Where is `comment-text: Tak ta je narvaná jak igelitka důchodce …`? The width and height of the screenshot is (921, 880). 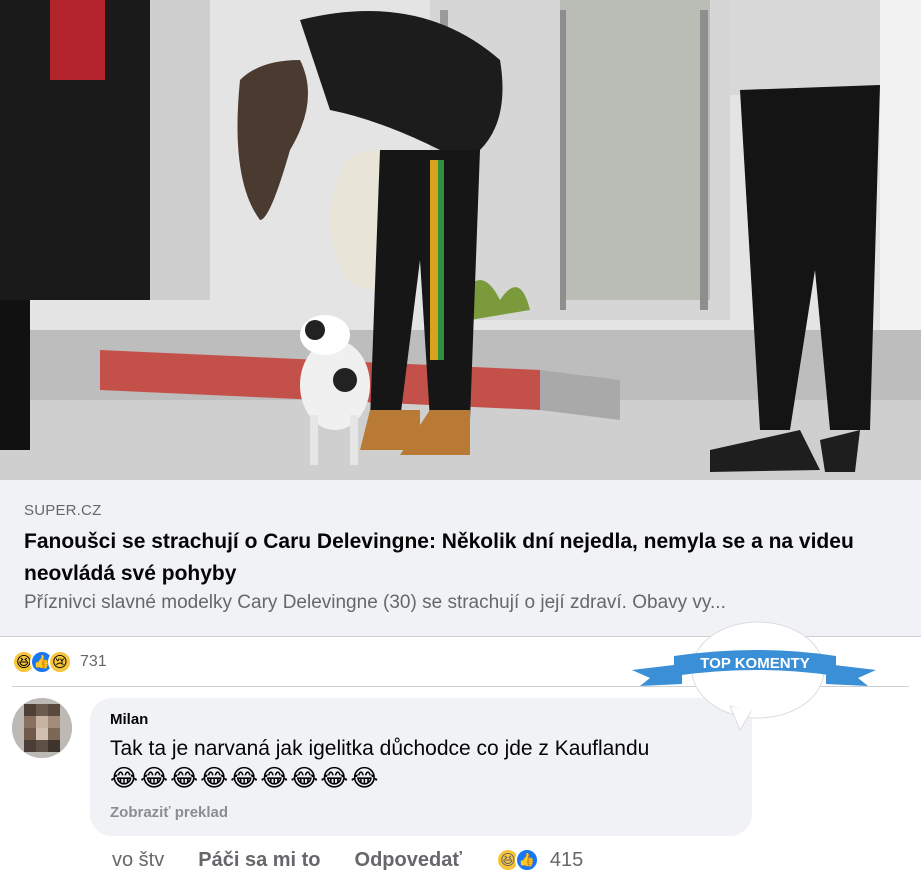 comment-text: Tak ta je narvaná jak igelitka důchodce … is located at coordinates (380, 748).